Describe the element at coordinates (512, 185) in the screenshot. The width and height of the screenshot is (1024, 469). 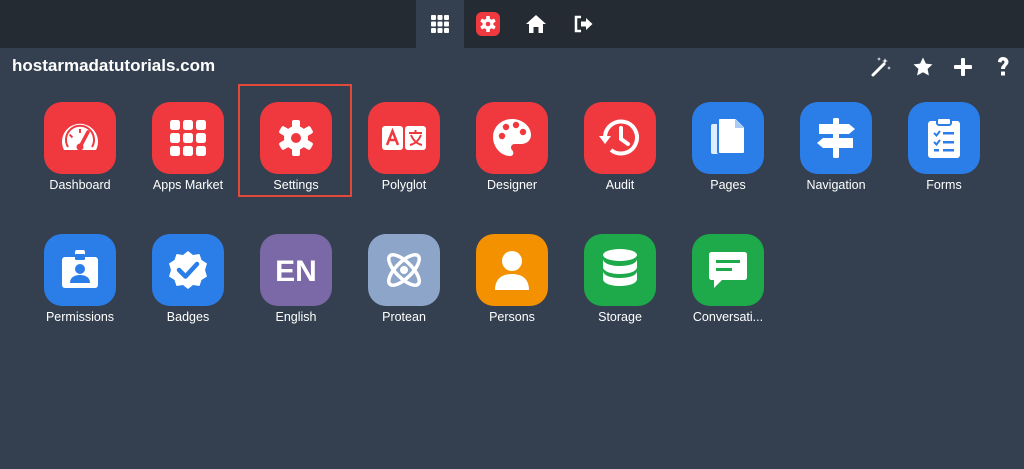
I see `app-label: Designer` at that location.